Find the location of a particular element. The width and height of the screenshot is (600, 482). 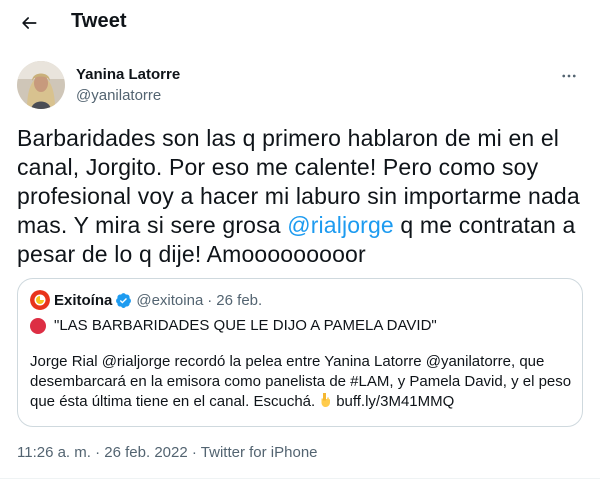

quoted-author-name: Exitoína is located at coordinates (83, 300).